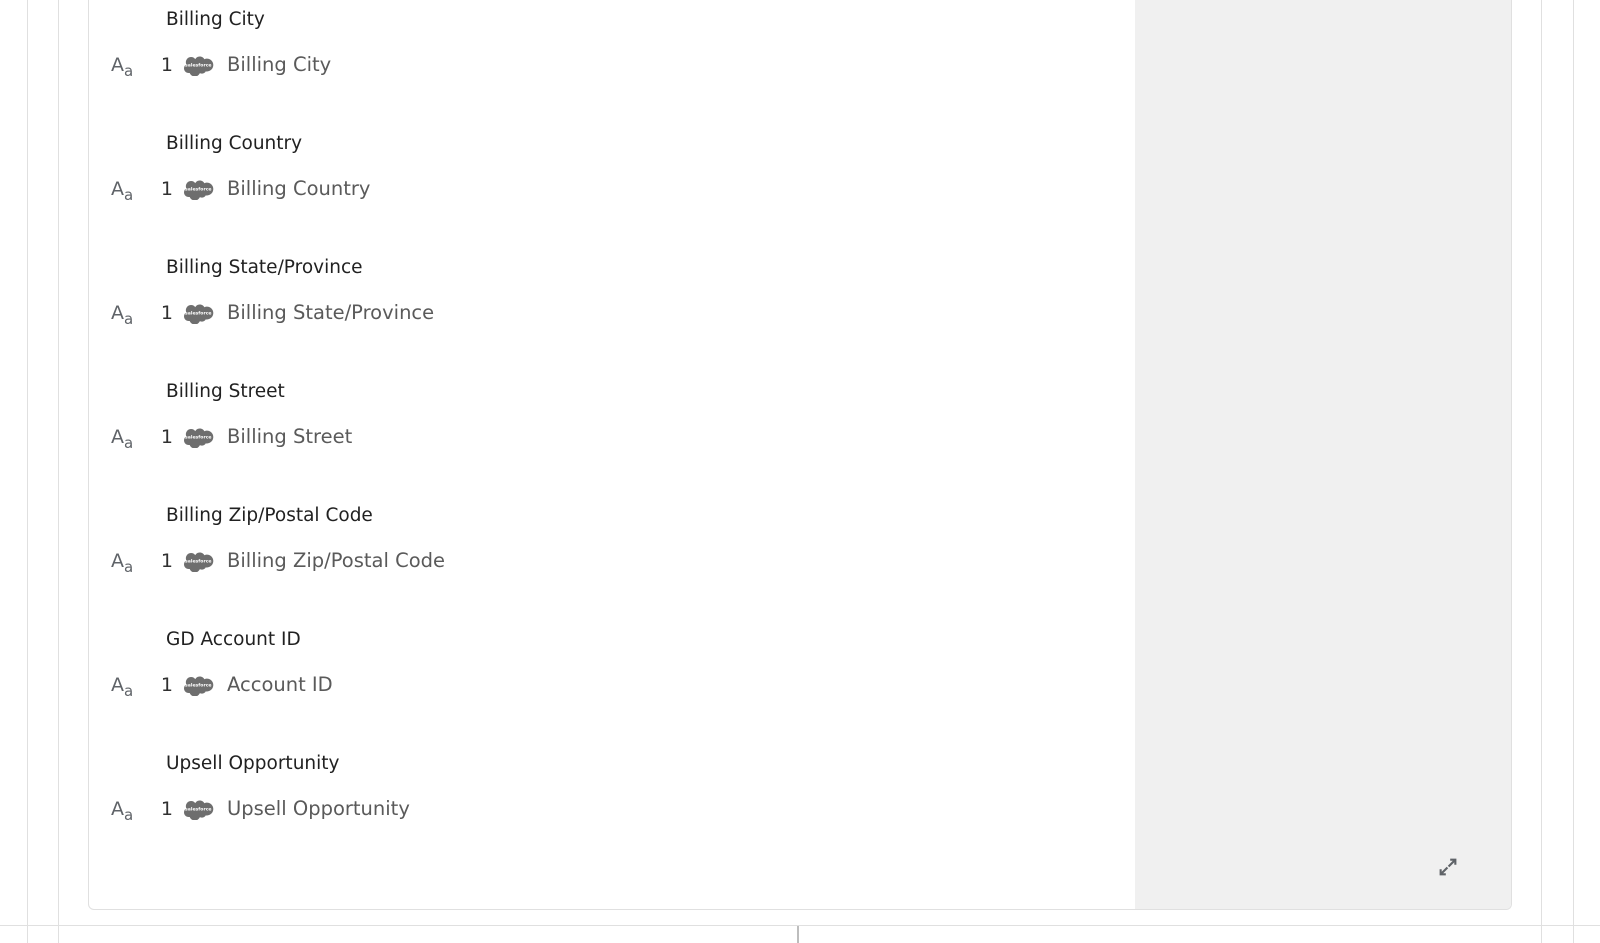 The height and width of the screenshot is (943, 1600). I want to click on target-field-label: Billing Zip/Postal Code, so click(336, 560).